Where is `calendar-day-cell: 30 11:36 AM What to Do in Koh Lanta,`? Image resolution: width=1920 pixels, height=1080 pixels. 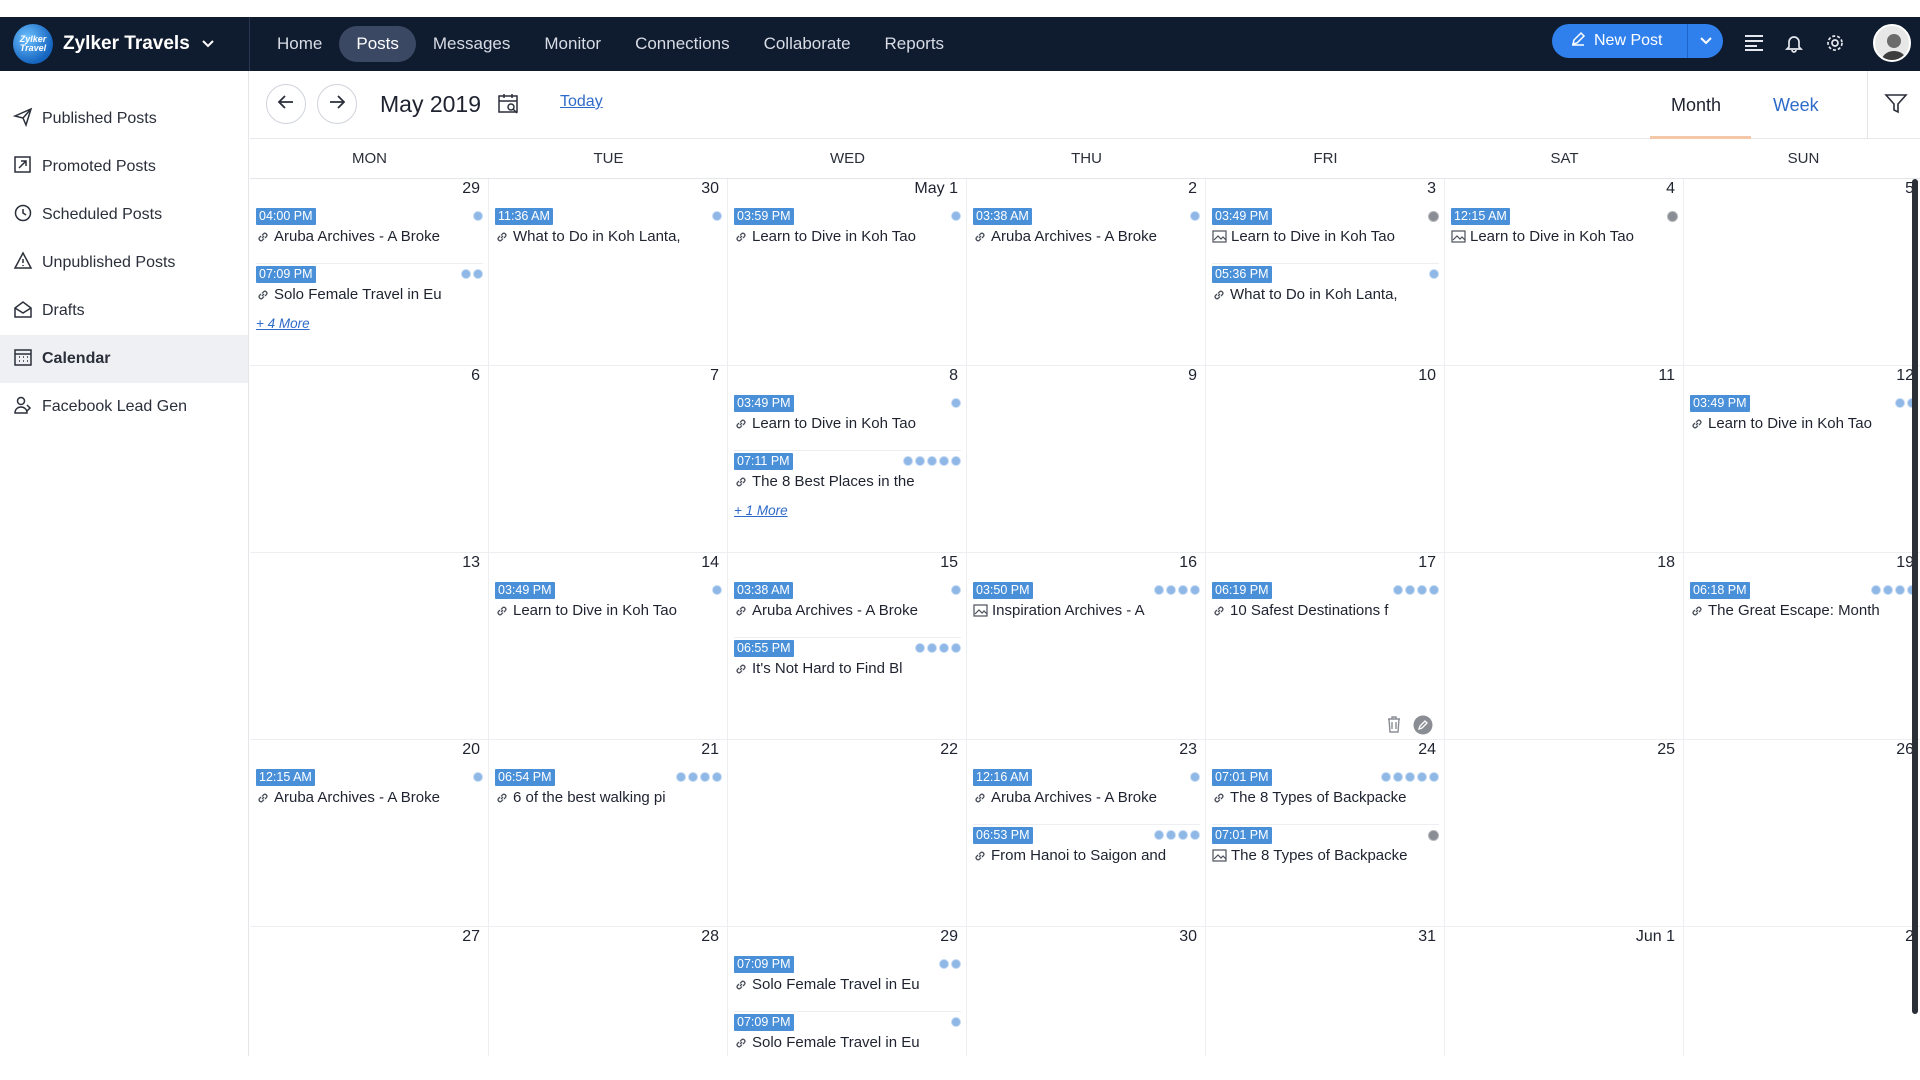 calendar-day-cell: 30 11:36 AM What to Do in Koh Lanta, is located at coordinates (608, 272).